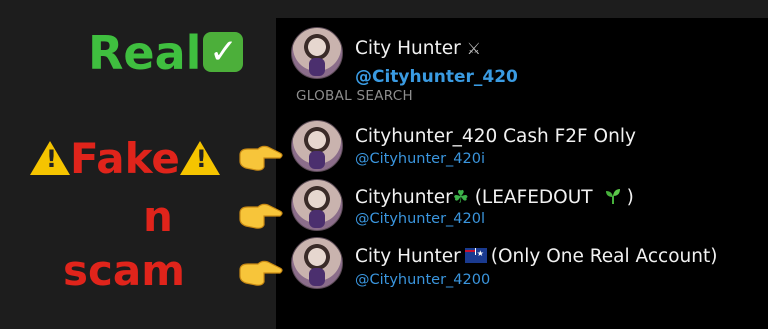 Image resolution: width=768 pixels, height=329 pixels. What do you see at coordinates (124, 270) in the screenshot?
I see `scam-label: scam` at bounding box center [124, 270].